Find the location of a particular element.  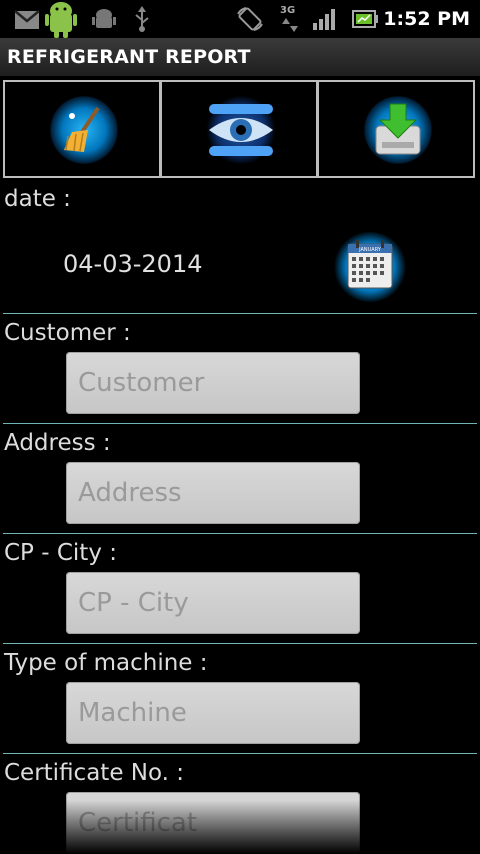

clear-button is located at coordinates (82, 129).